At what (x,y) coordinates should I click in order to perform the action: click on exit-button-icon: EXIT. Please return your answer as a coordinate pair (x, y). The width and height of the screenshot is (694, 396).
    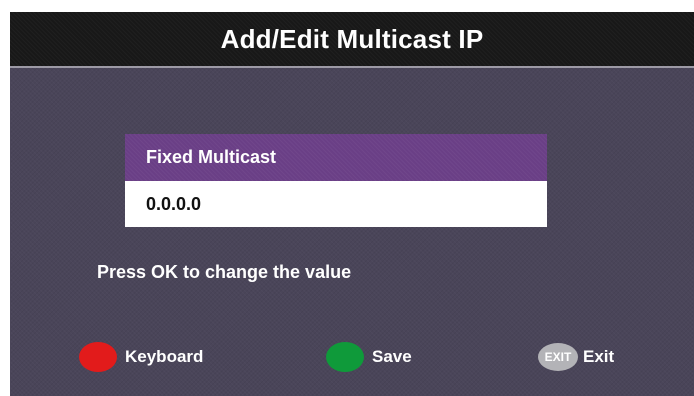
    Looking at the image, I should click on (558, 357).